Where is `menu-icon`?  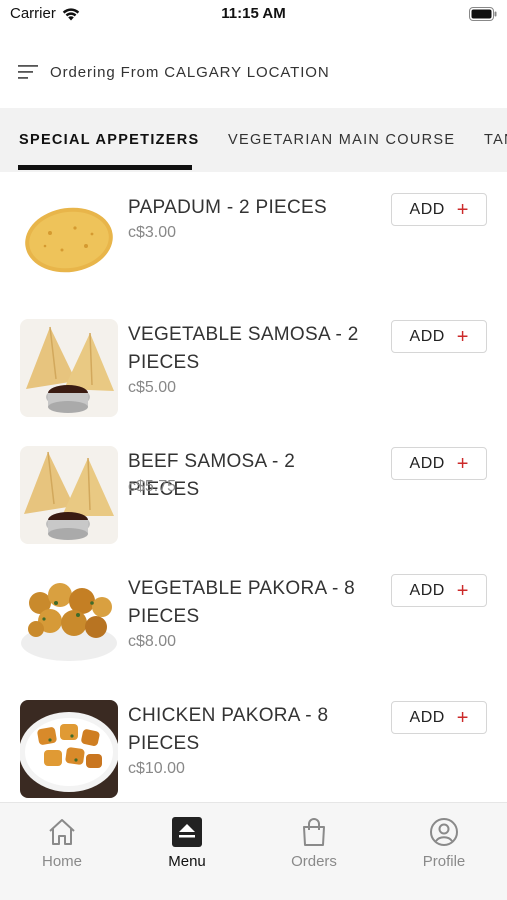 menu-icon is located at coordinates (187, 832).